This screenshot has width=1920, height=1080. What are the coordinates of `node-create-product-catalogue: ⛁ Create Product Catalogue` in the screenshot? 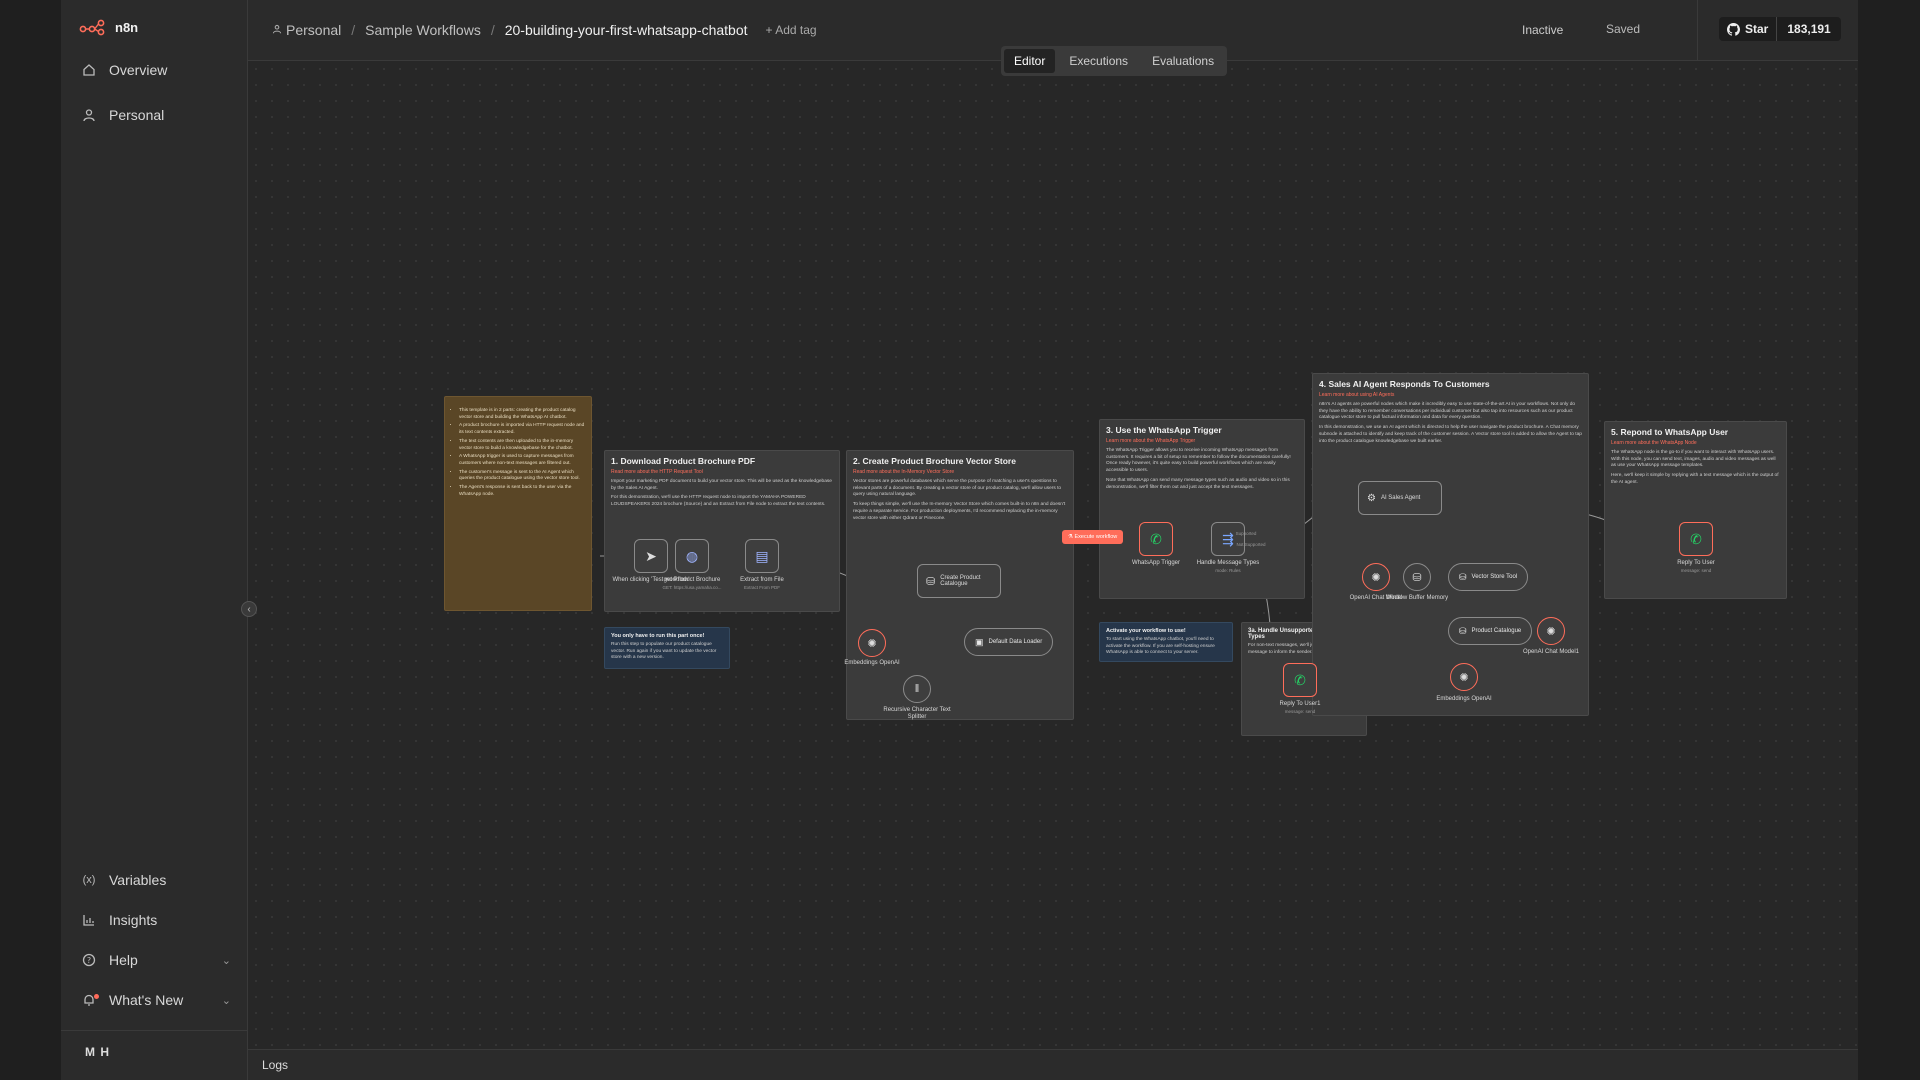 It's located at (959, 581).